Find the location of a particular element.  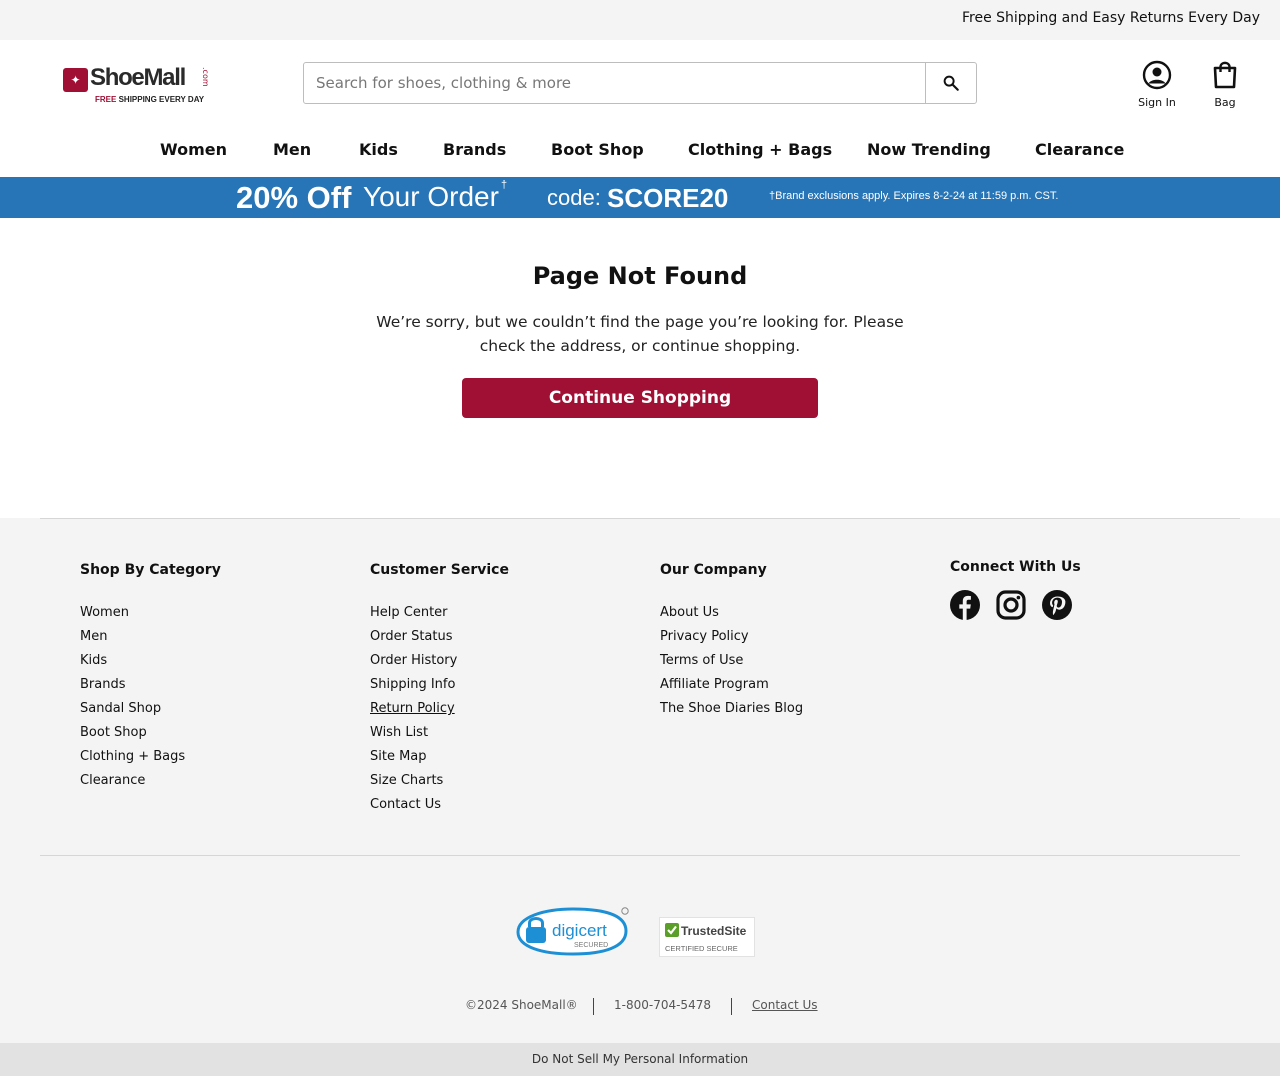

footer-divider is located at coordinates (640, 518).